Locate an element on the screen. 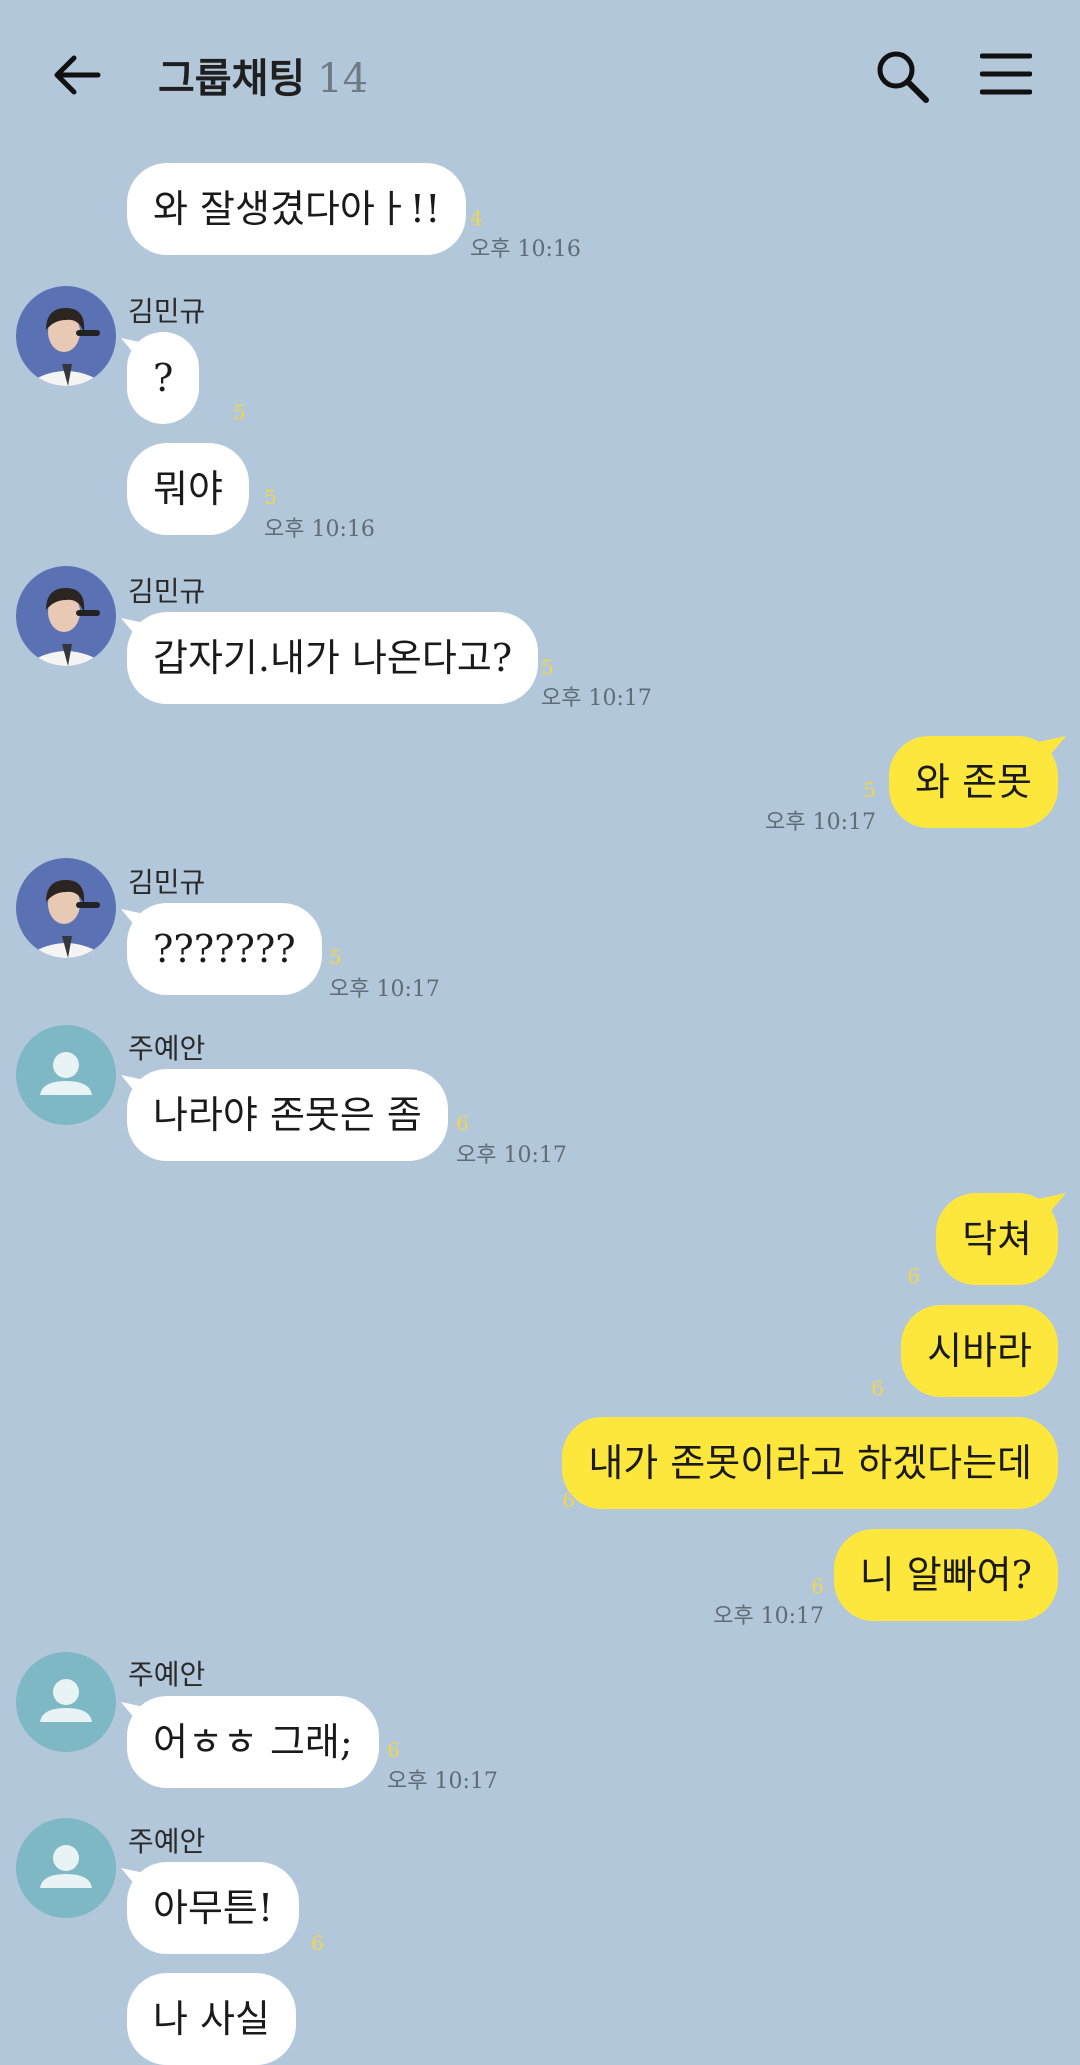 This screenshot has width=1080, height=2065. message-bubble: ??????? is located at coordinates (224, 949).